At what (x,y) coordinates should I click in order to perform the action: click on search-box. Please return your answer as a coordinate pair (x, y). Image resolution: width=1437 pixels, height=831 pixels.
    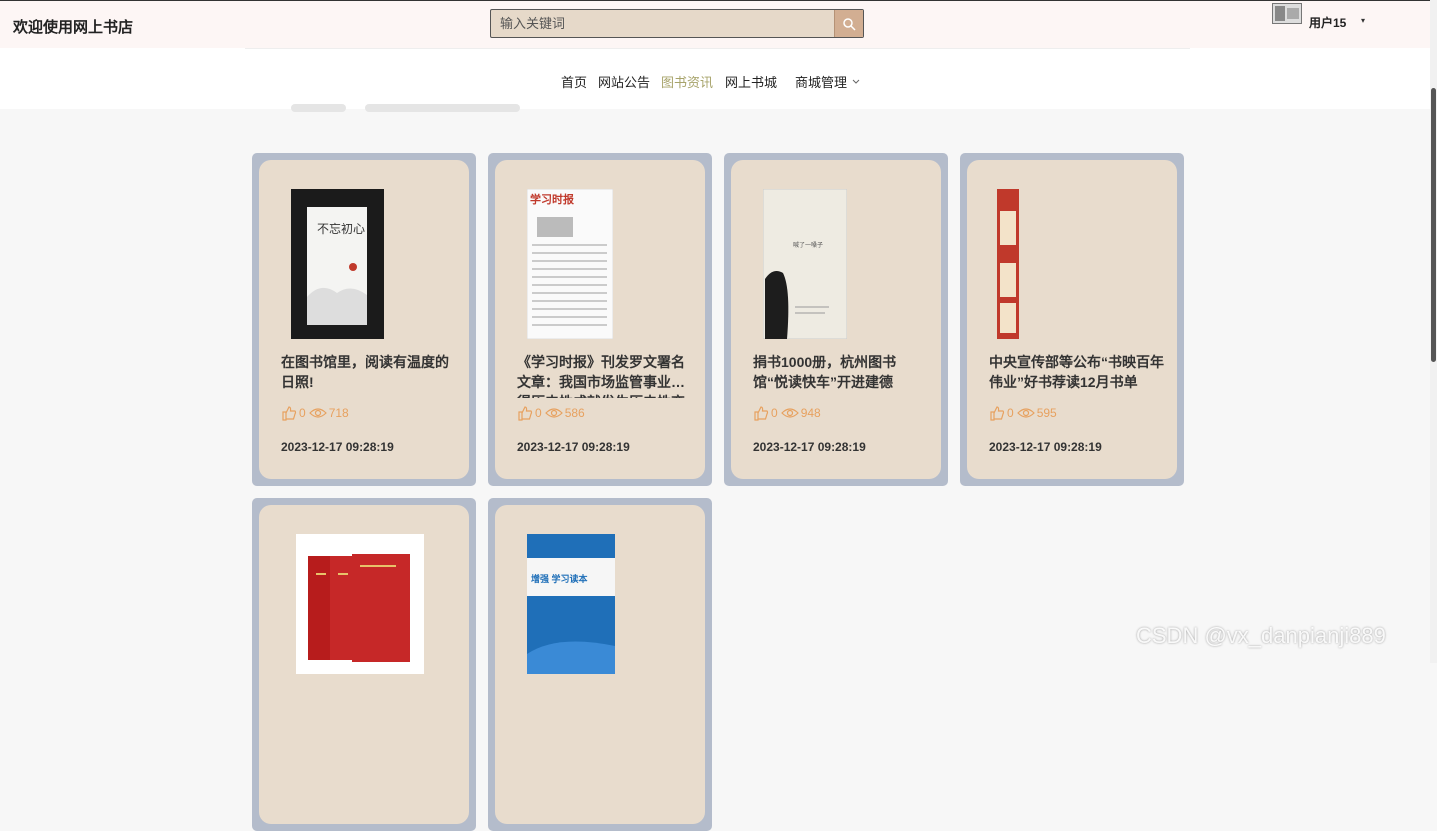
    Looking at the image, I should click on (677, 23).